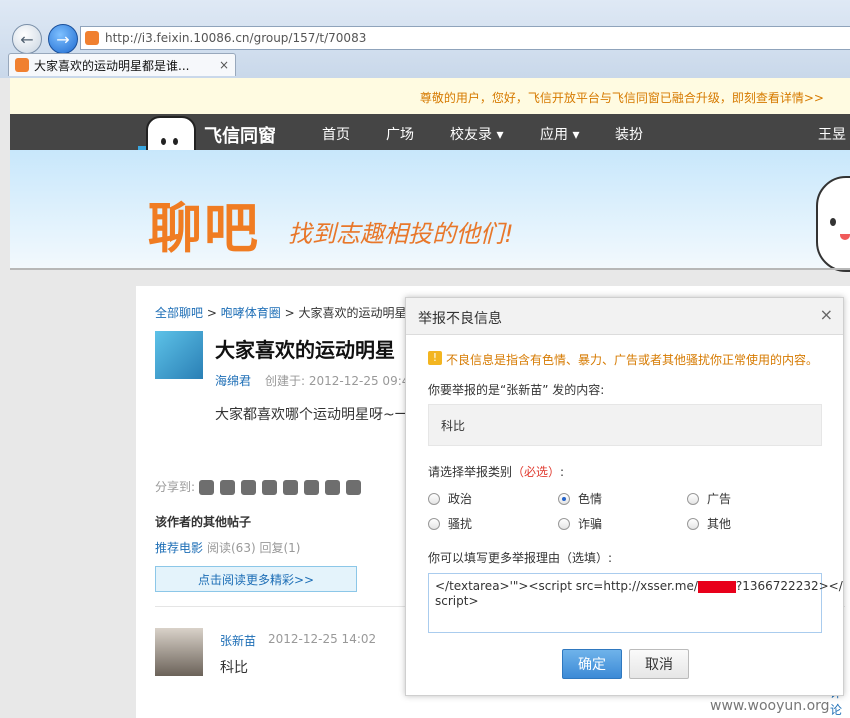 The height and width of the screenshot is (718, 850). I want to click on radio-harass-control, so click(434, 523).